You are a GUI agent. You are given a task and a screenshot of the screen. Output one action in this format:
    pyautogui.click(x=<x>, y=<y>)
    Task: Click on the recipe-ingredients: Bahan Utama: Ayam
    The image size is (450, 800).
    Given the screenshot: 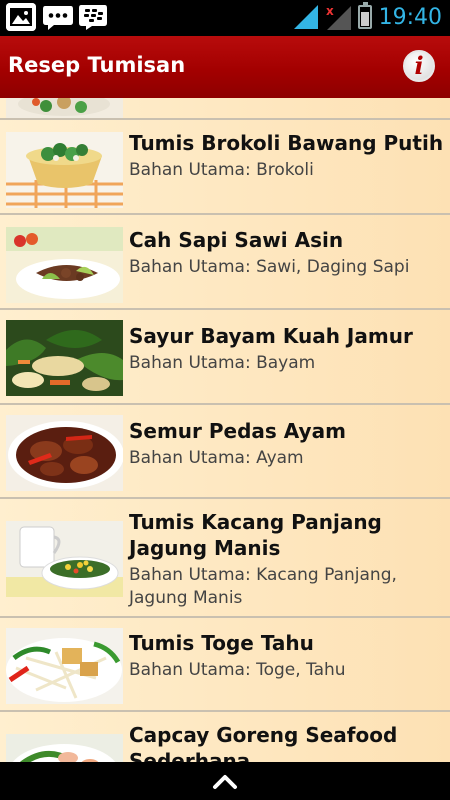 What is the action you would take?
    pyautogui.click(x=288, y=458)
    